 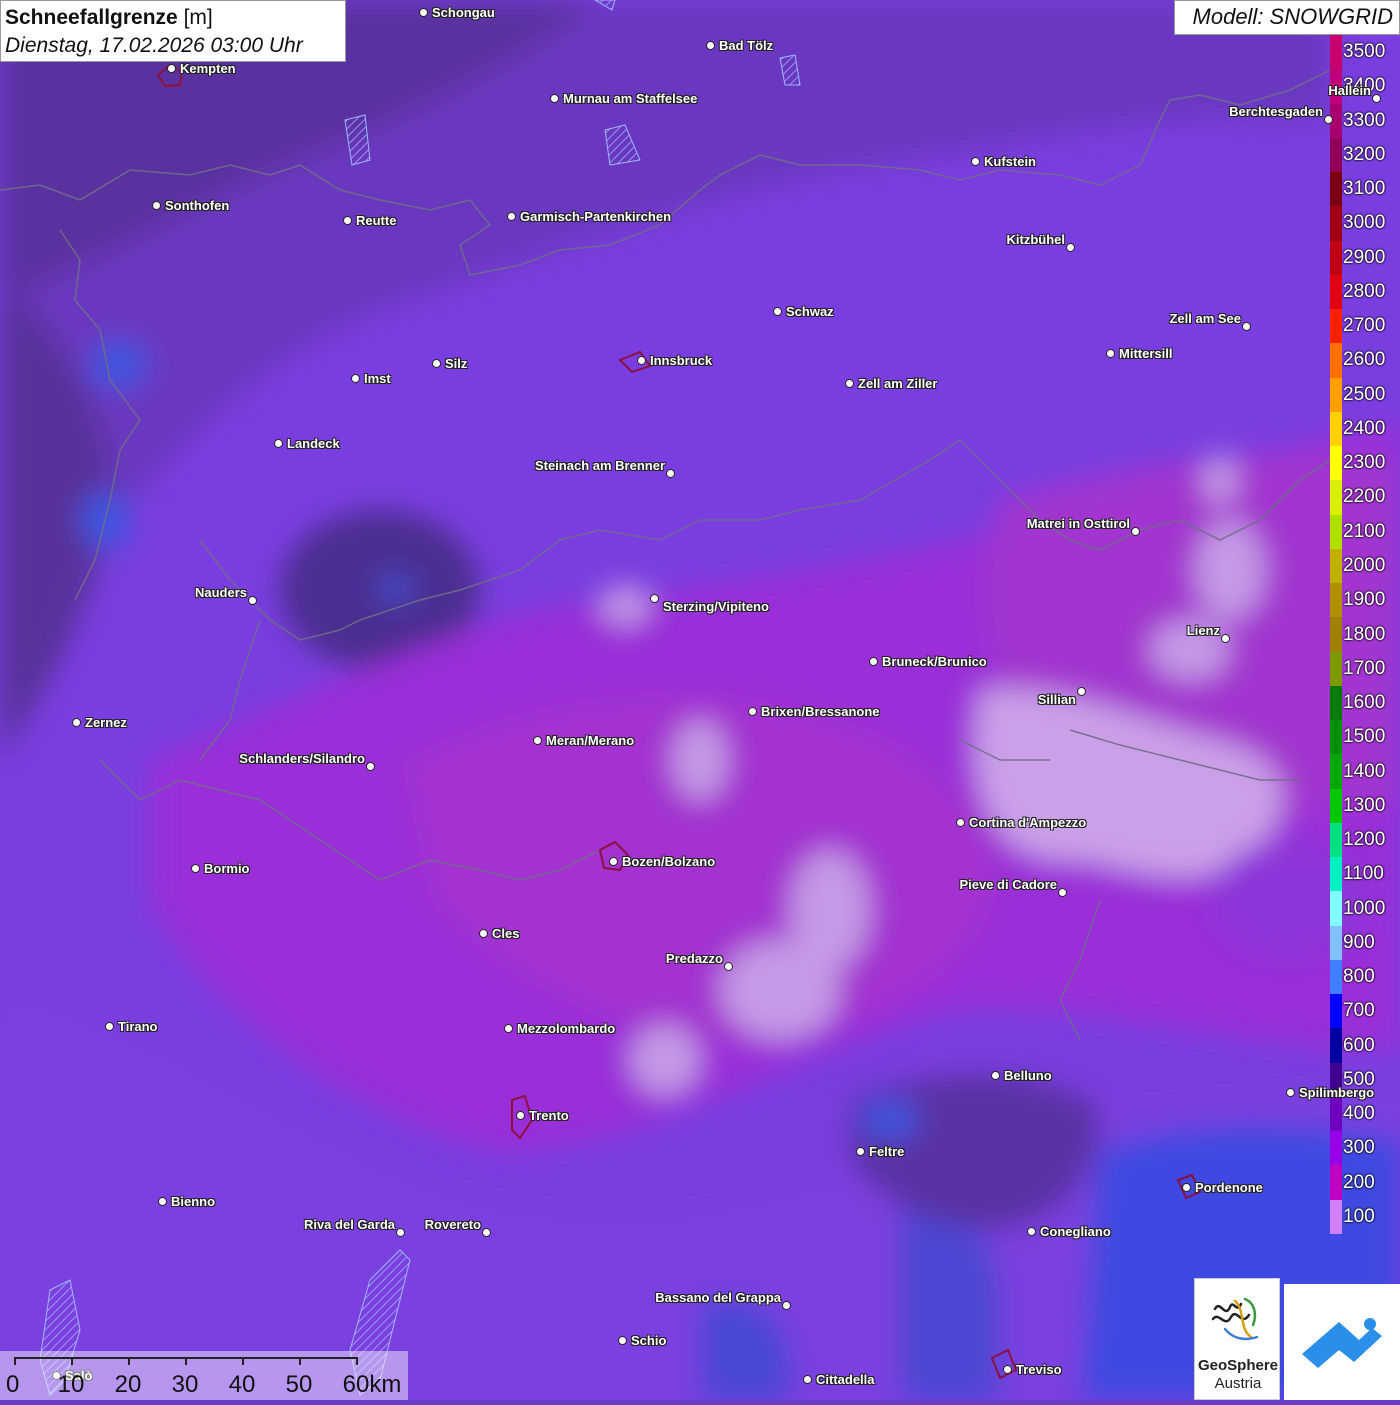 What do you see at coordinates (1229, 1187) in the screenshot?
I see `city-label: Pordenone` at bounding box center [1229, 1187].